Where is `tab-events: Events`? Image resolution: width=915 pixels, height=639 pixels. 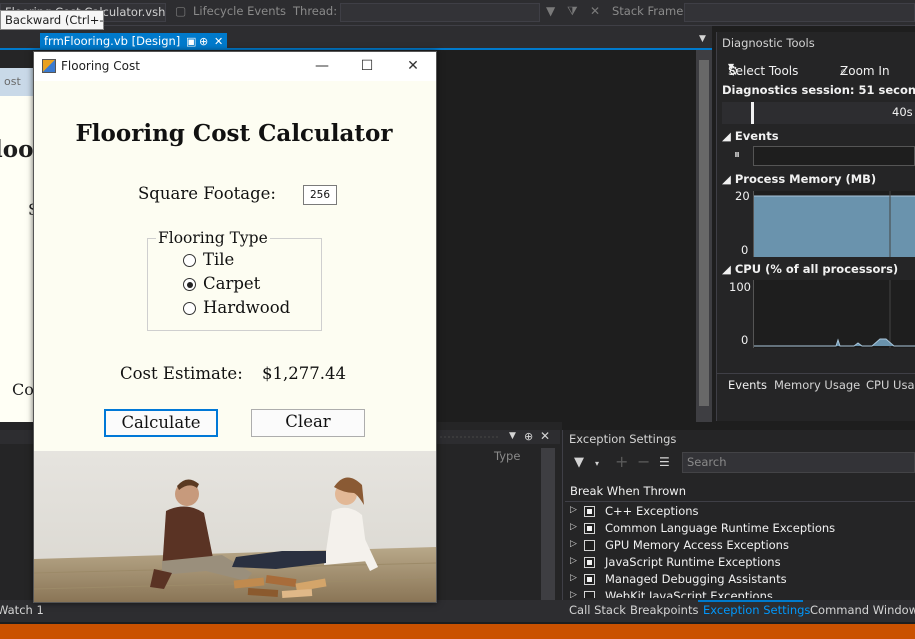 tab-events: Events is located at coordinates (747, 385).